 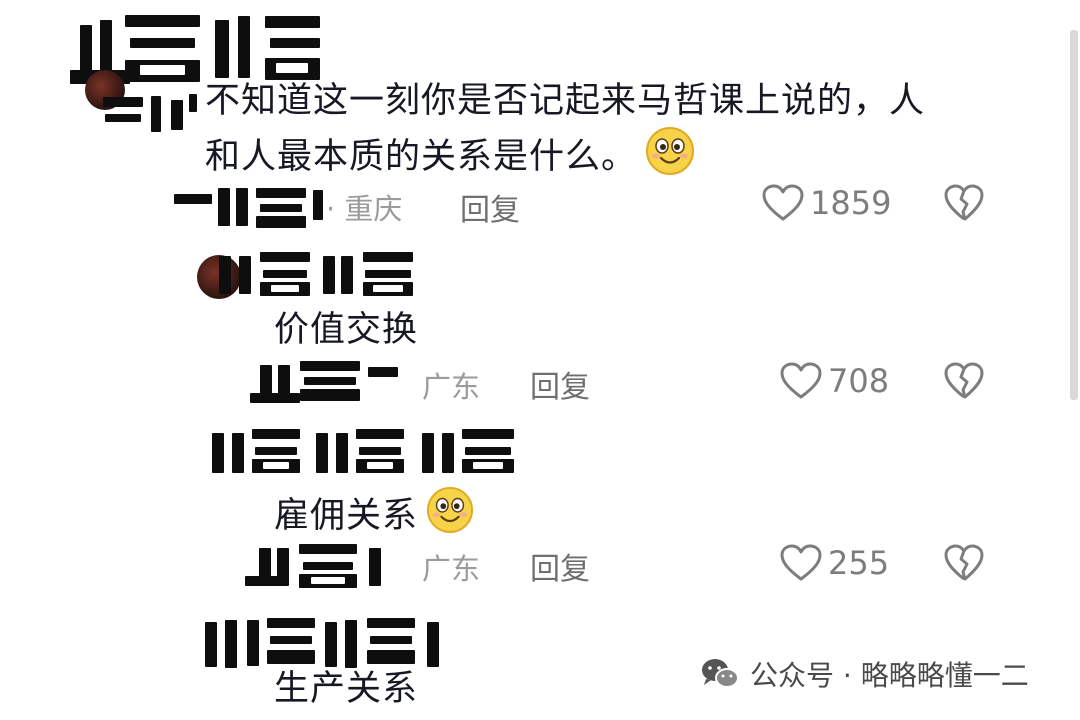 I want to click on like-button: 1859, so click(x=826, y=203).